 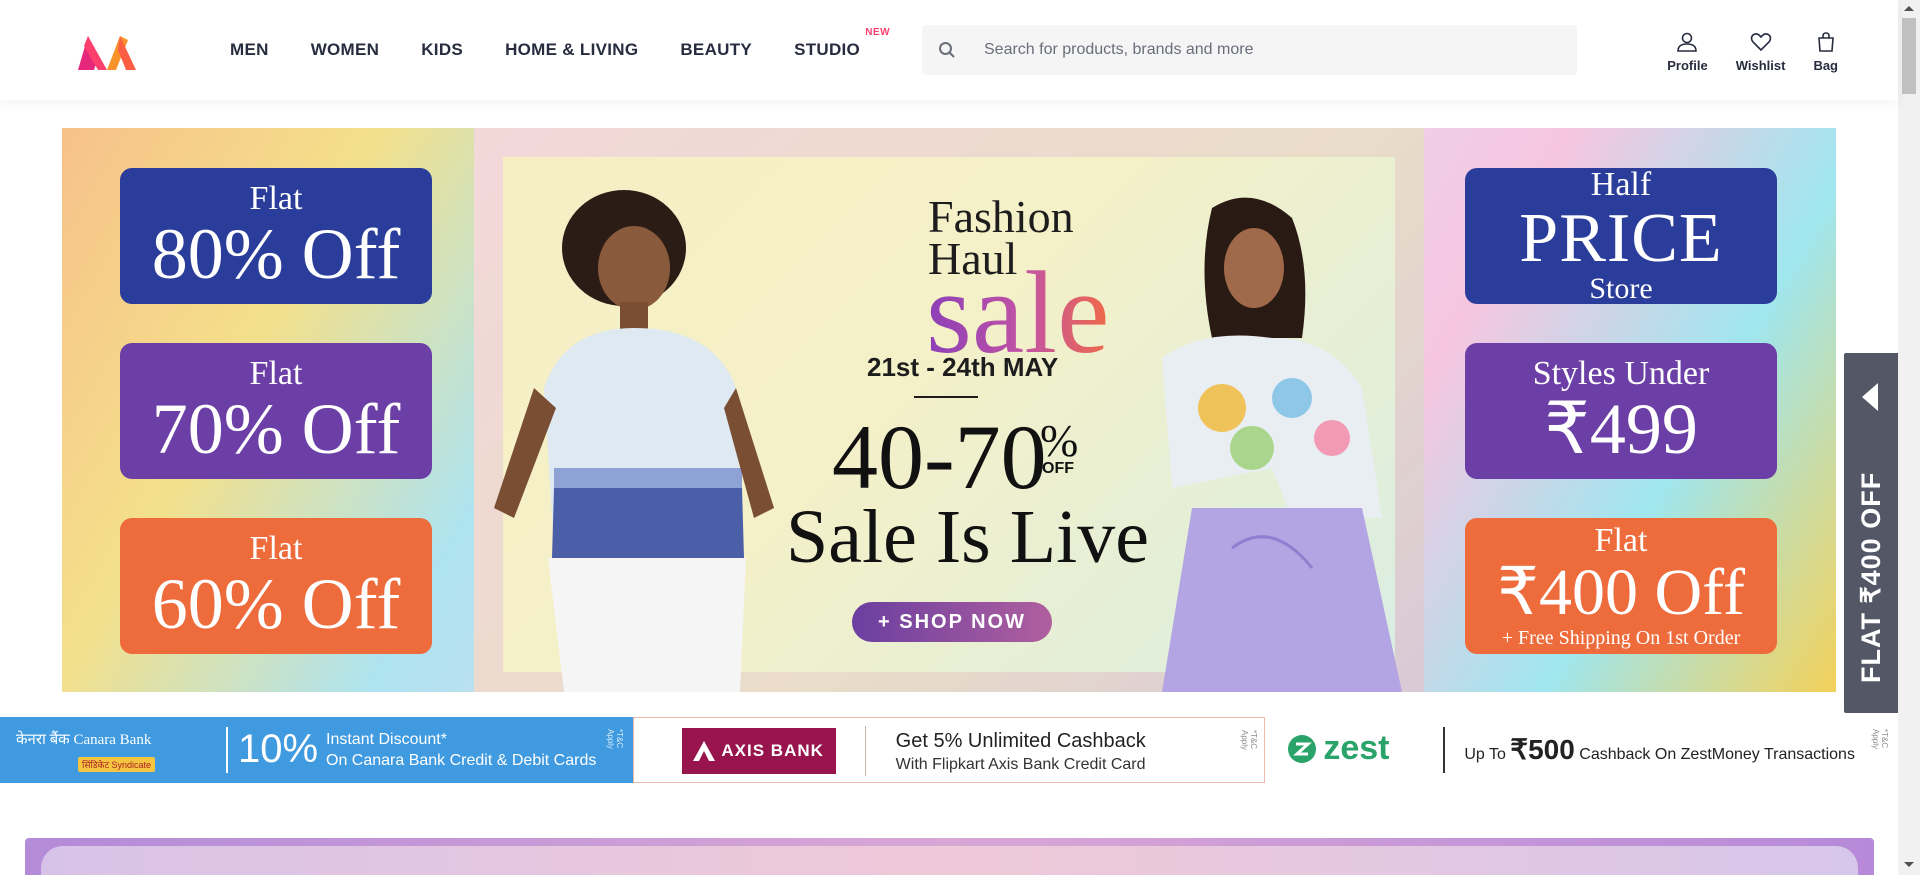 What do you see at coordinates (1909, 56) in the screenshot?
I see `scroll-thumb` at bounding box center [1909, 56].